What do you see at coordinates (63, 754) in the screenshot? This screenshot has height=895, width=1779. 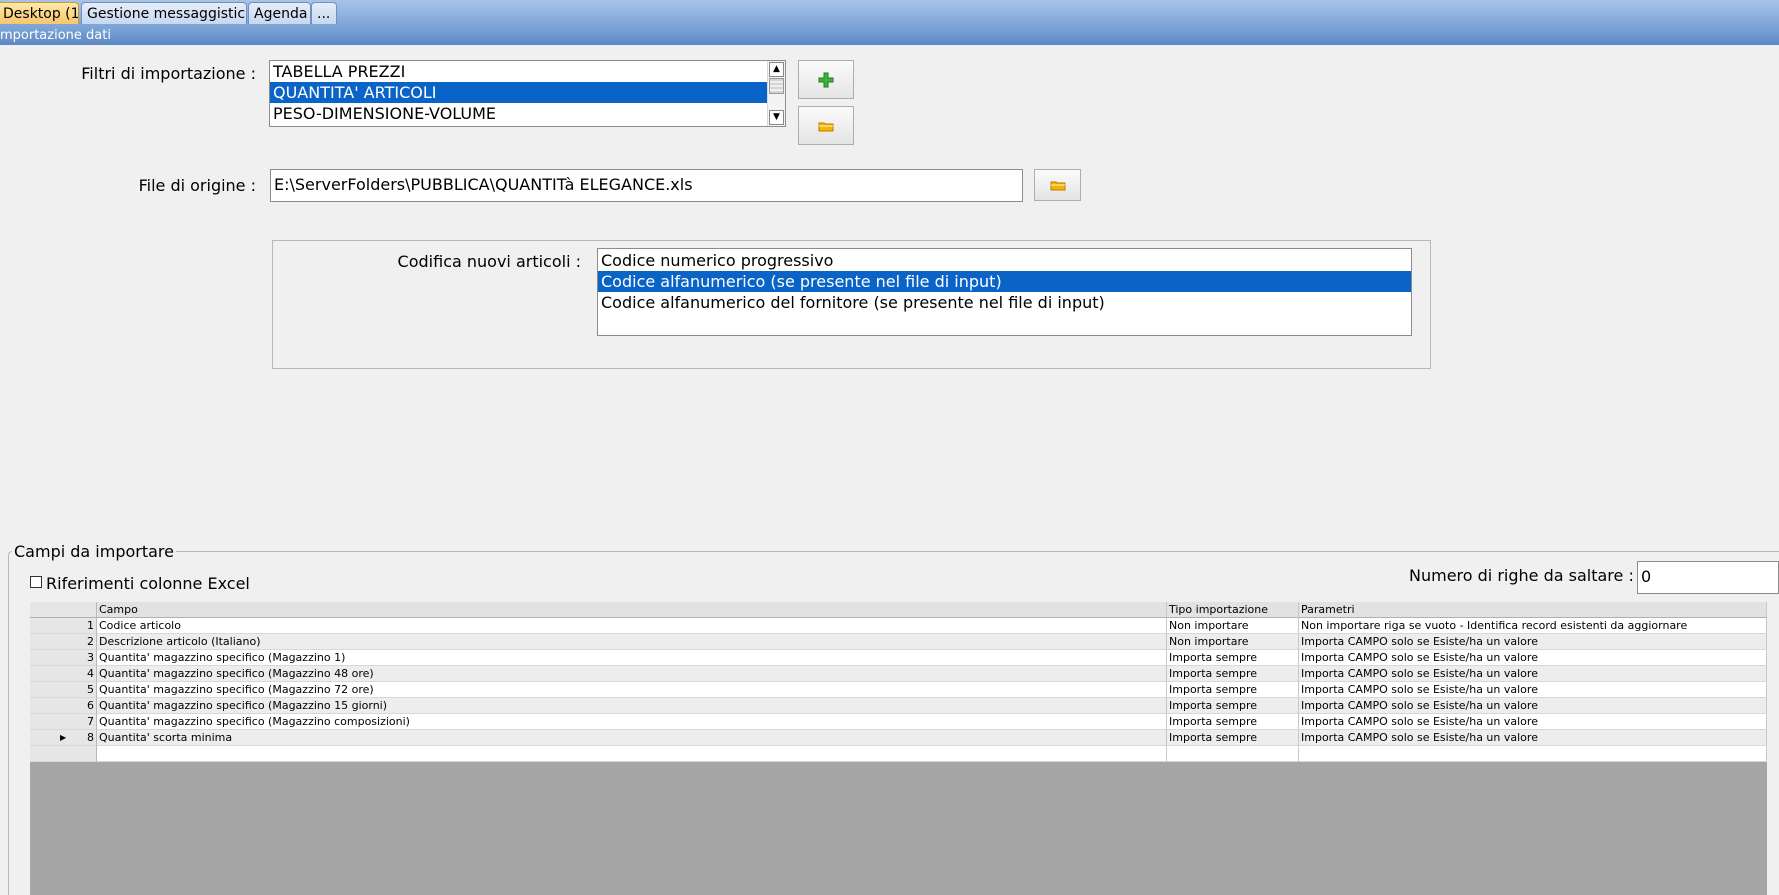 I see `row-header` at bounding box center [63, 754].